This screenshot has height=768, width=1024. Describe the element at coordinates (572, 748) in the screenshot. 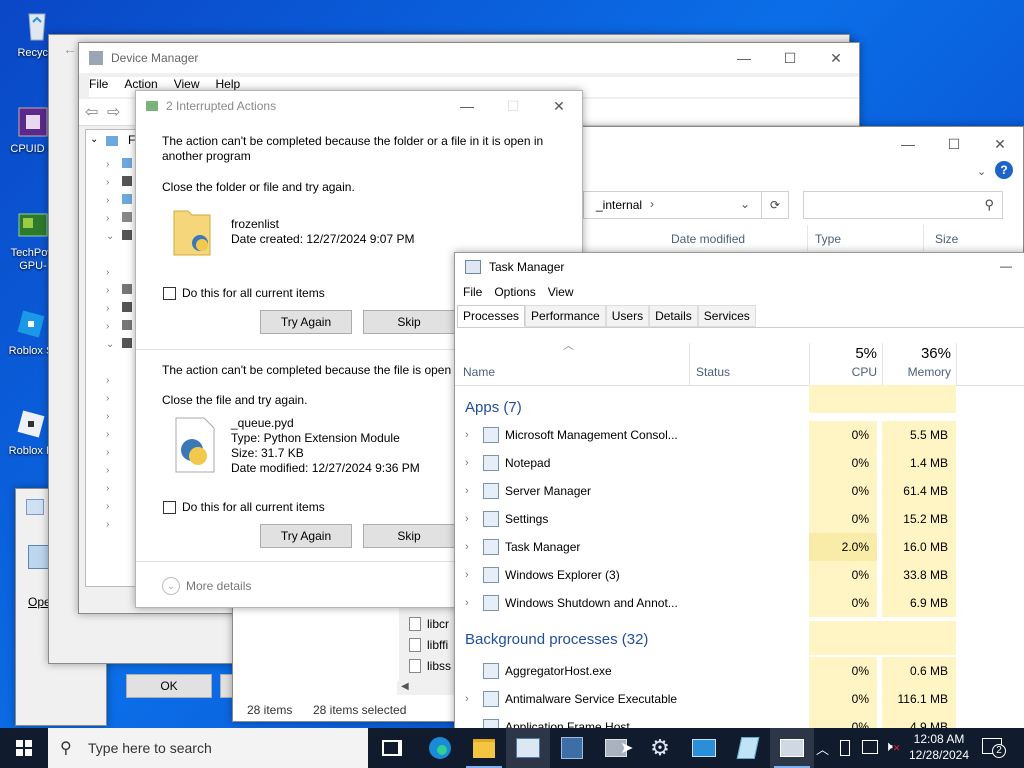

I see `taskbar-server-manager` at that location.